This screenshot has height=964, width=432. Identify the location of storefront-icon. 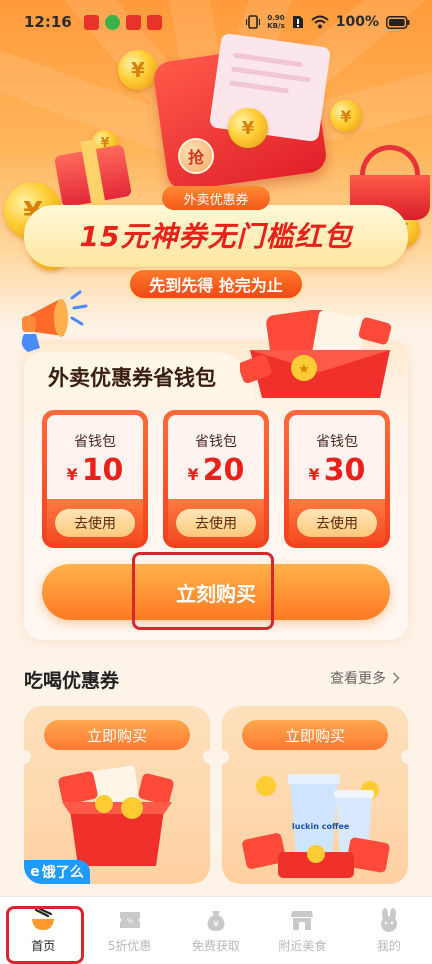
(302, 920).